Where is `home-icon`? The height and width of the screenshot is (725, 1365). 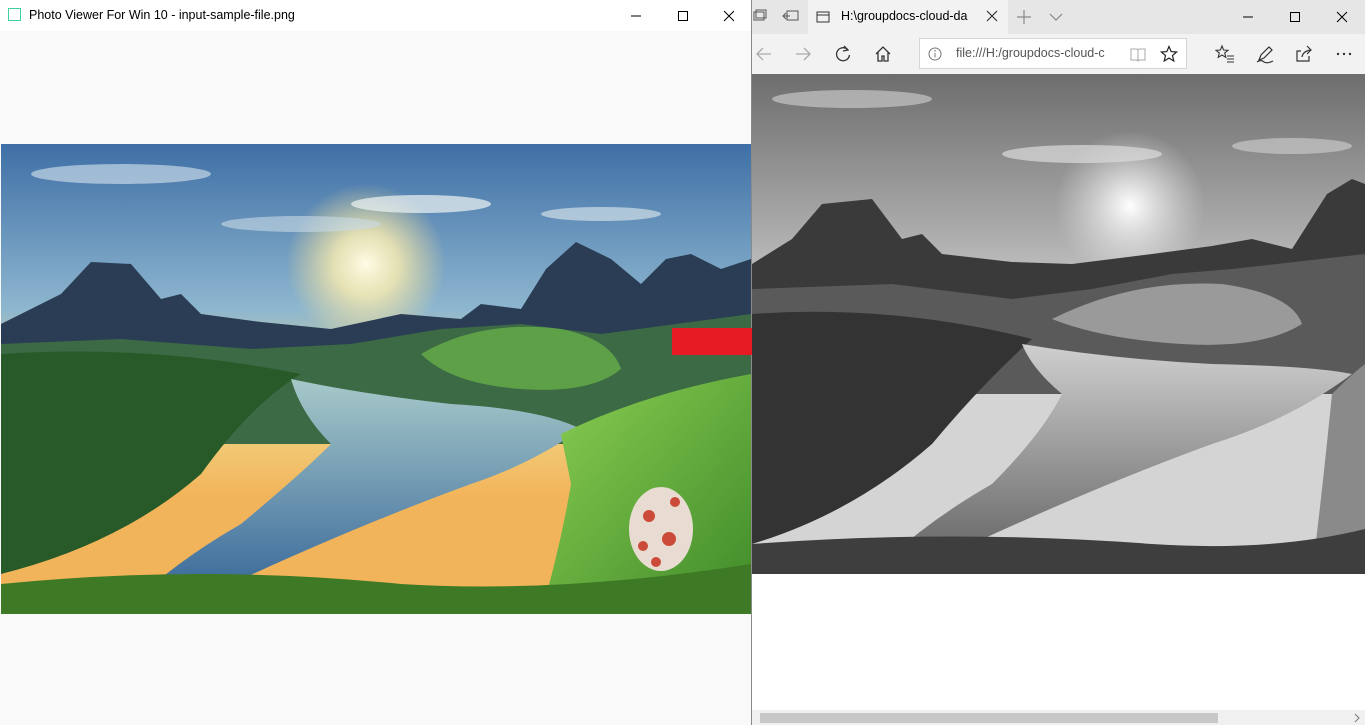 home-icon is located at coordinates (883, 54).